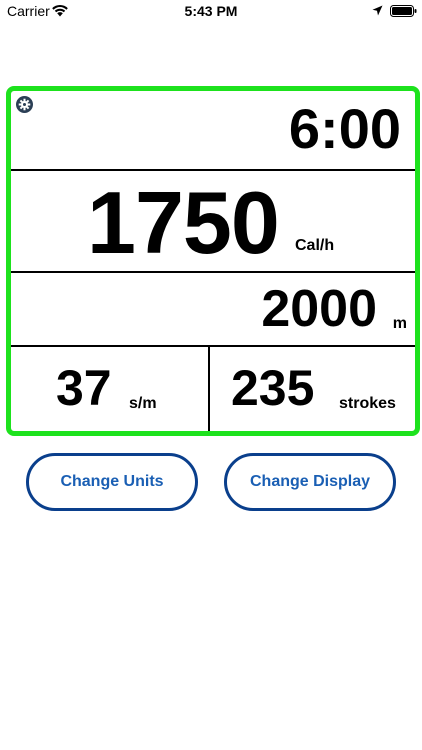 The image size is (422, 750). I want to click on distance-unit: m, so click(399, 323).